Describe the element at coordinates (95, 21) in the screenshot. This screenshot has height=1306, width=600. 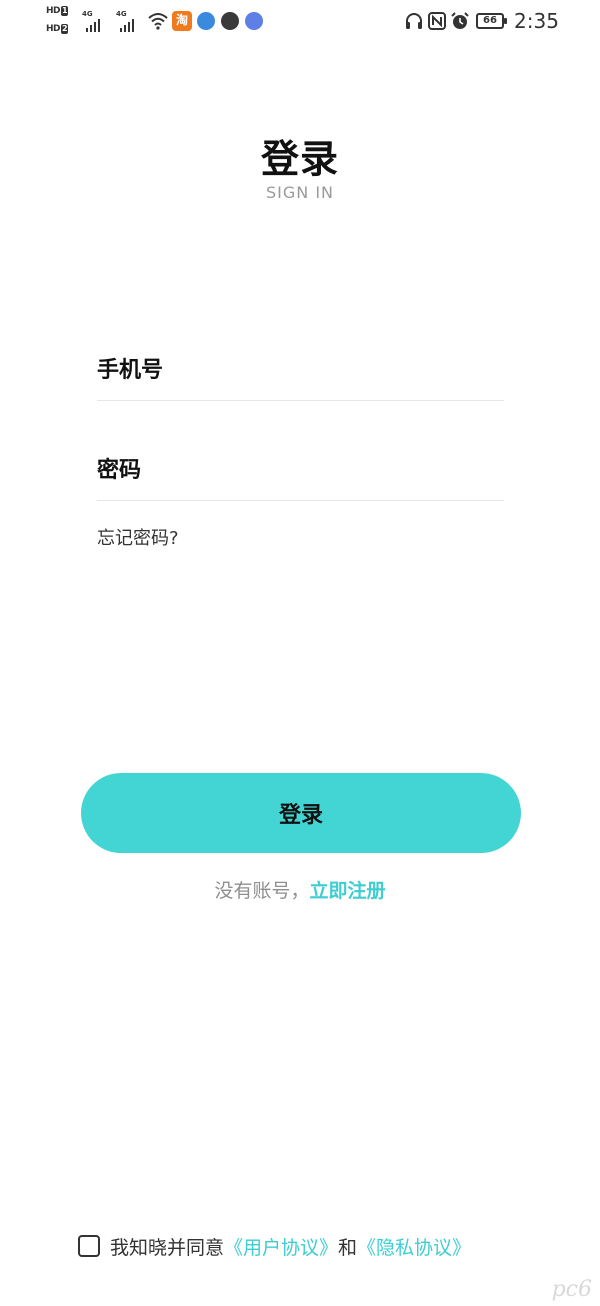
I see `signal-1-icon: 4G` at that location.